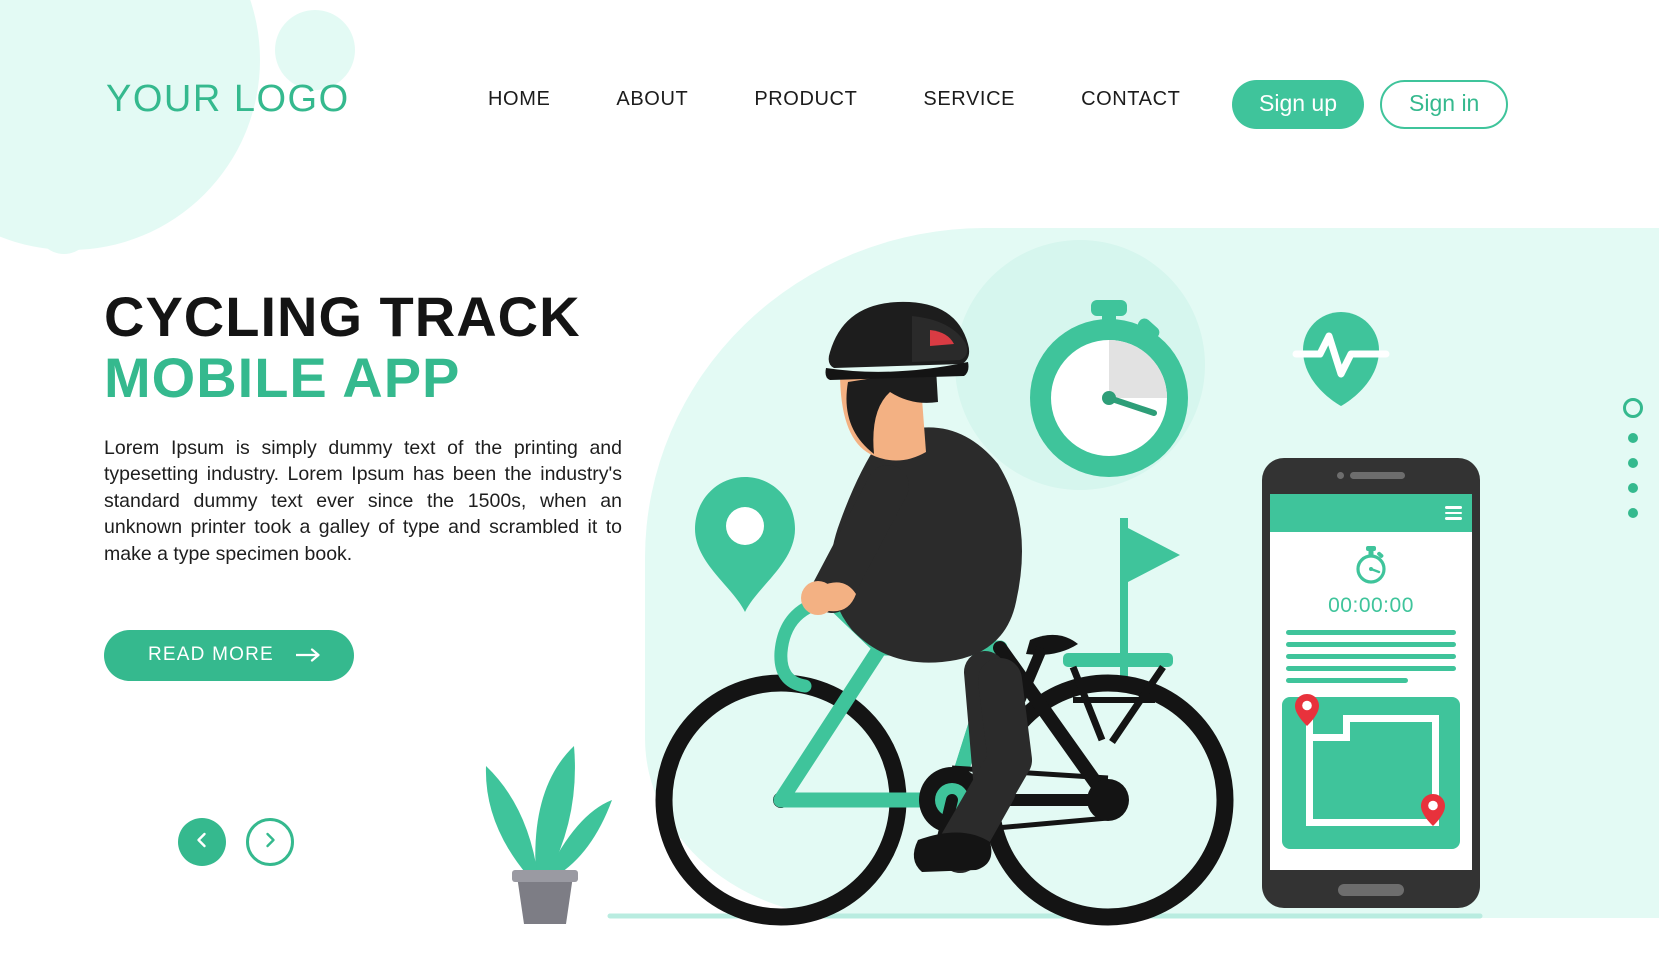  What do you see at coordinates (1371, 605) in the screenshot?
I see `phone-timer-value: 00:00:00` at bounding box center [1371, 605].